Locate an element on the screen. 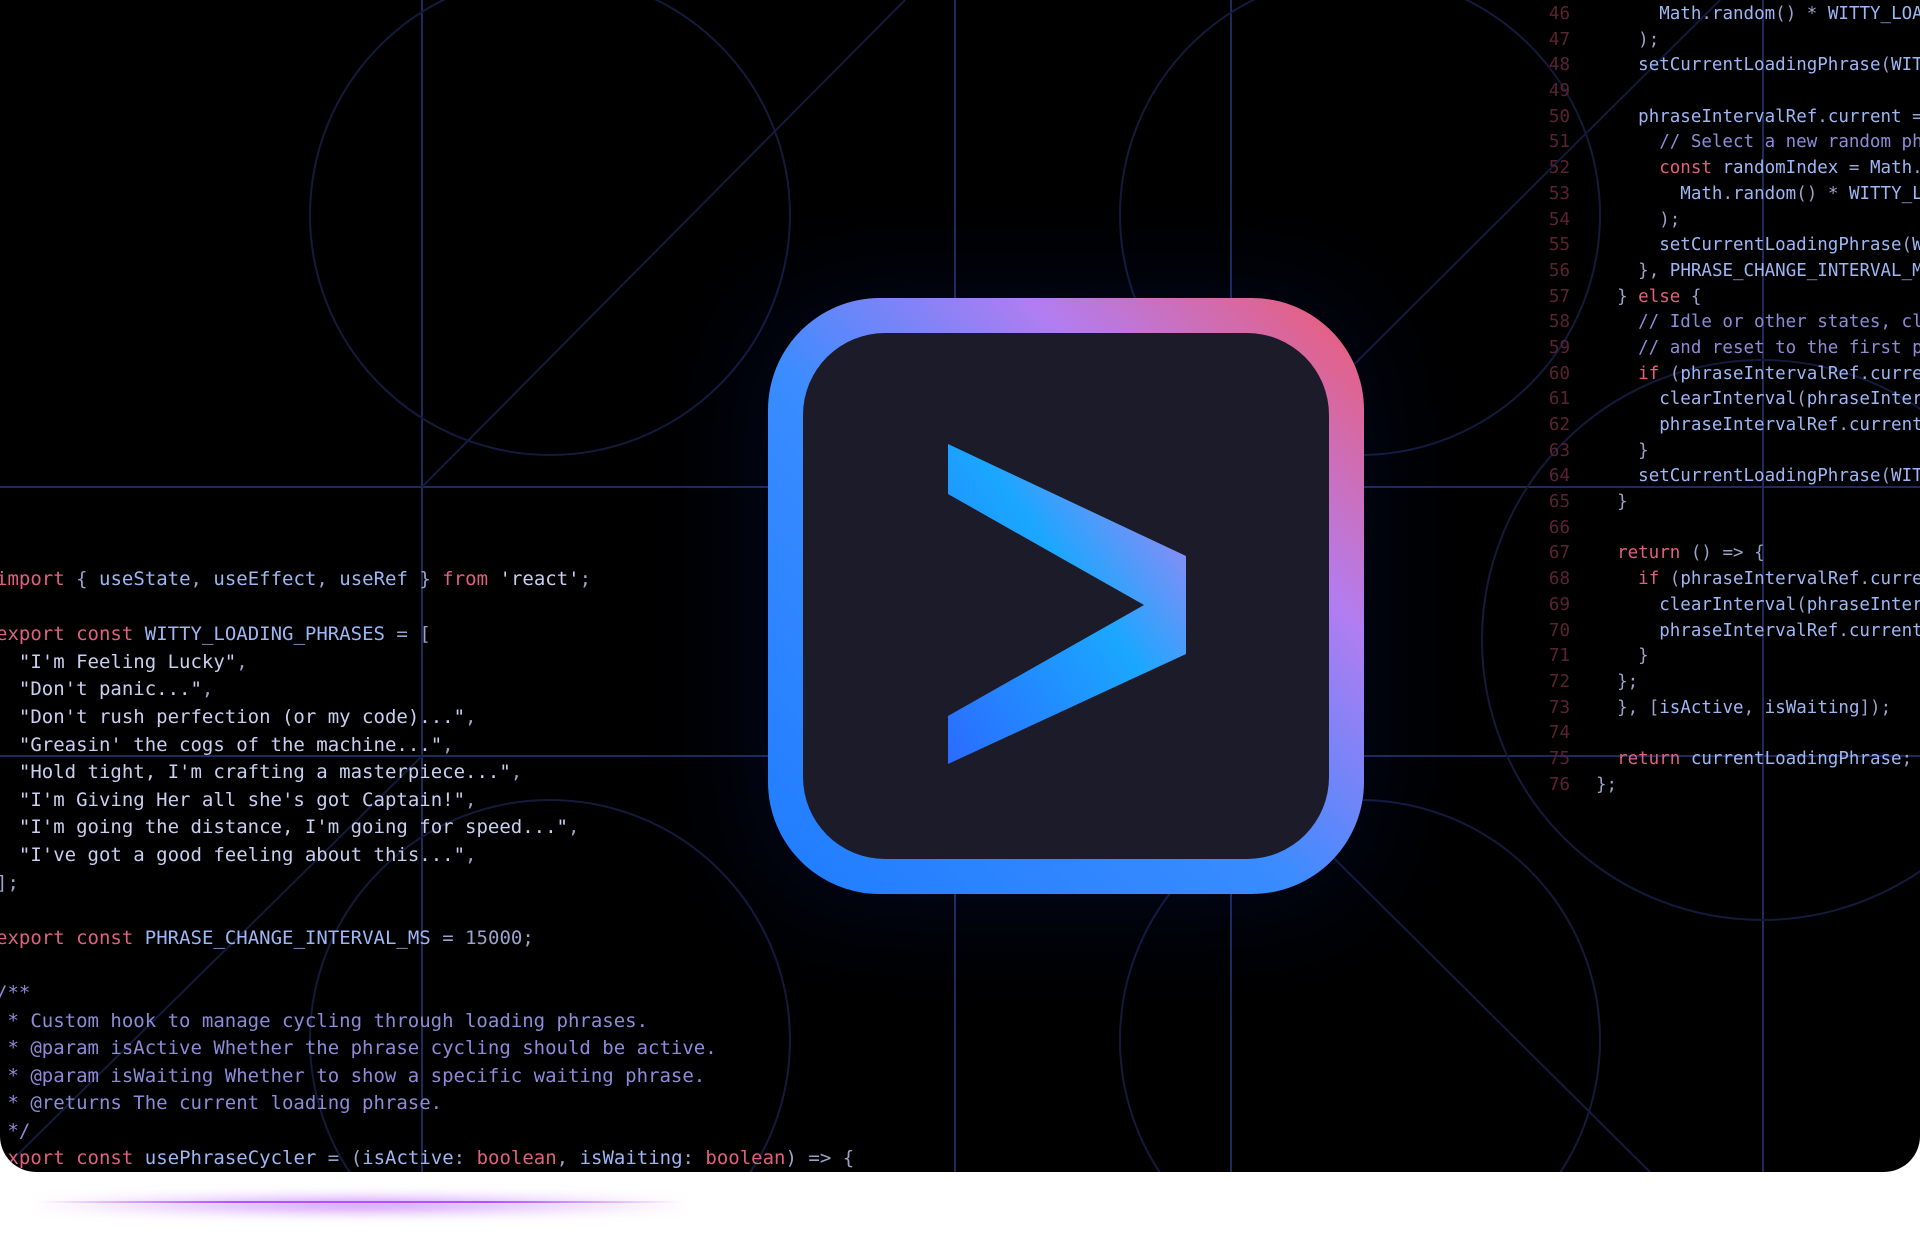  code-line: 65 } is located at coordinates (1728, 503).